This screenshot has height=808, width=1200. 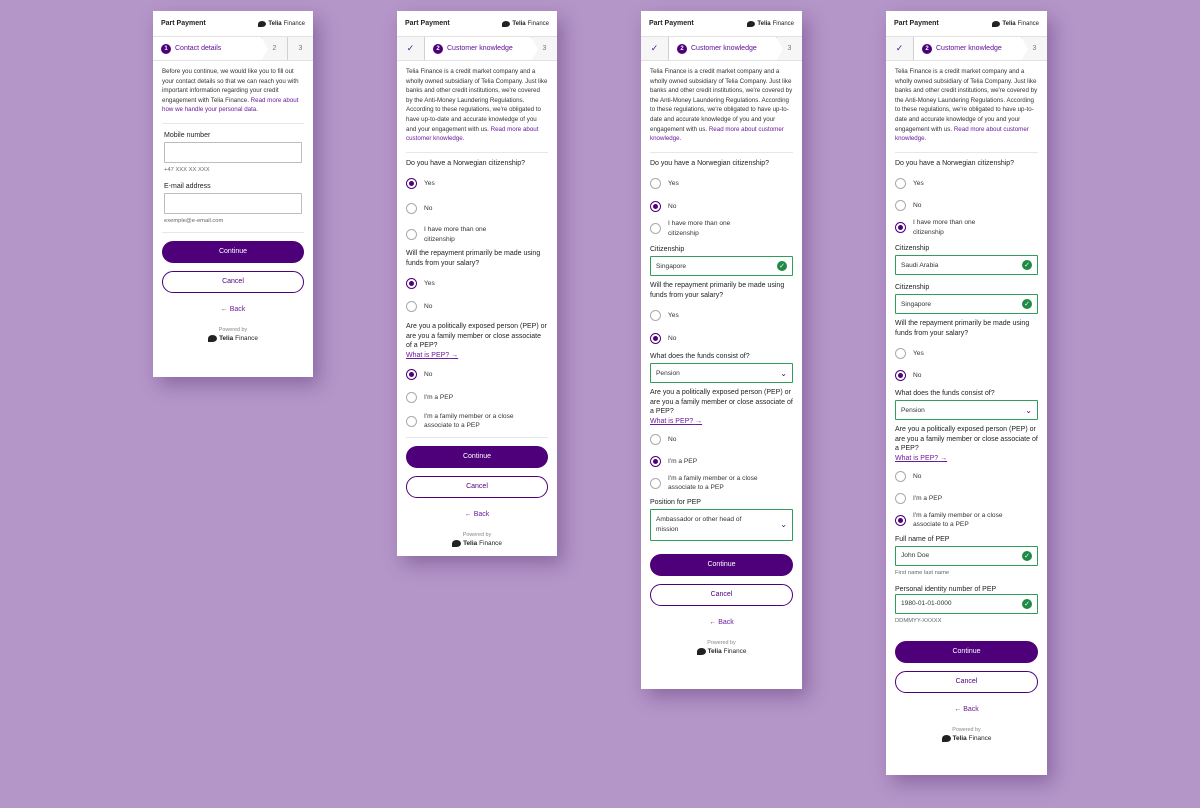 What do you see at coordinates (710, 163) in the screenshot?
I see `citizenship-question: Do you have a Norwegian citizenship?` at bounding box center [710, 163].